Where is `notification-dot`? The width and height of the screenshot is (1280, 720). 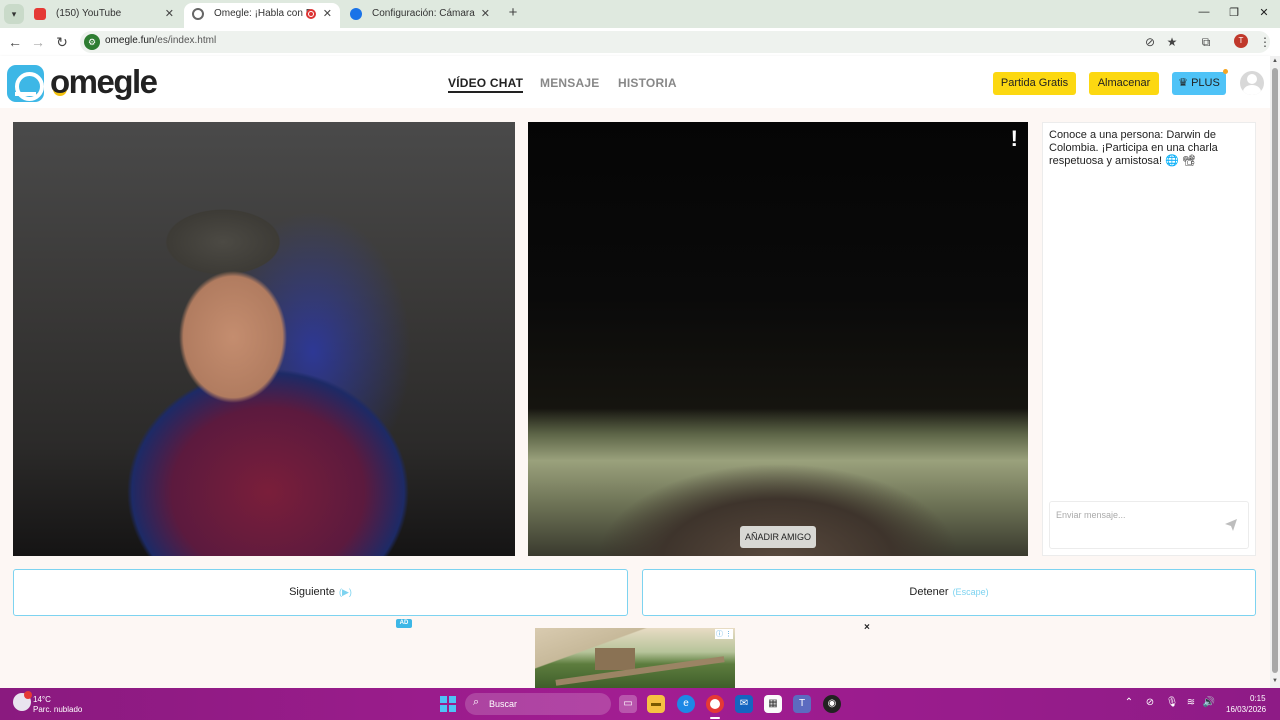 notification-dot is located at coordinates (1225, 71).